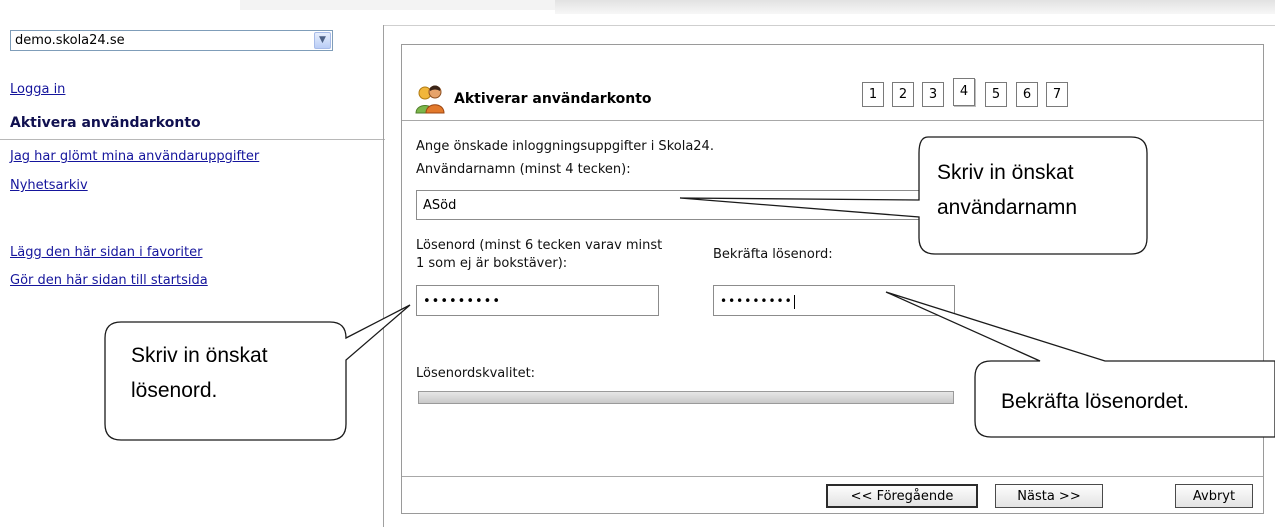 The height and width of the screenshot is (527, 1275). What do you see at coordinates (174, 390) in the screenshot?
I see `callout-password-line2: lösenord.` at bounding box center [174, 390].